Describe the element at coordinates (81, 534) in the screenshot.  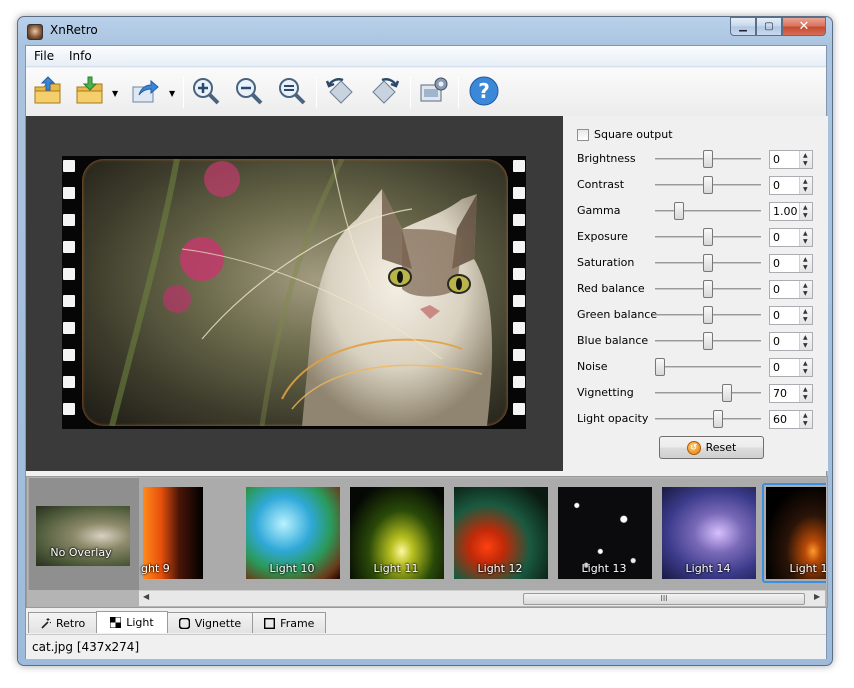
I see `overlay-thumb-none: No Overlay` at that location.